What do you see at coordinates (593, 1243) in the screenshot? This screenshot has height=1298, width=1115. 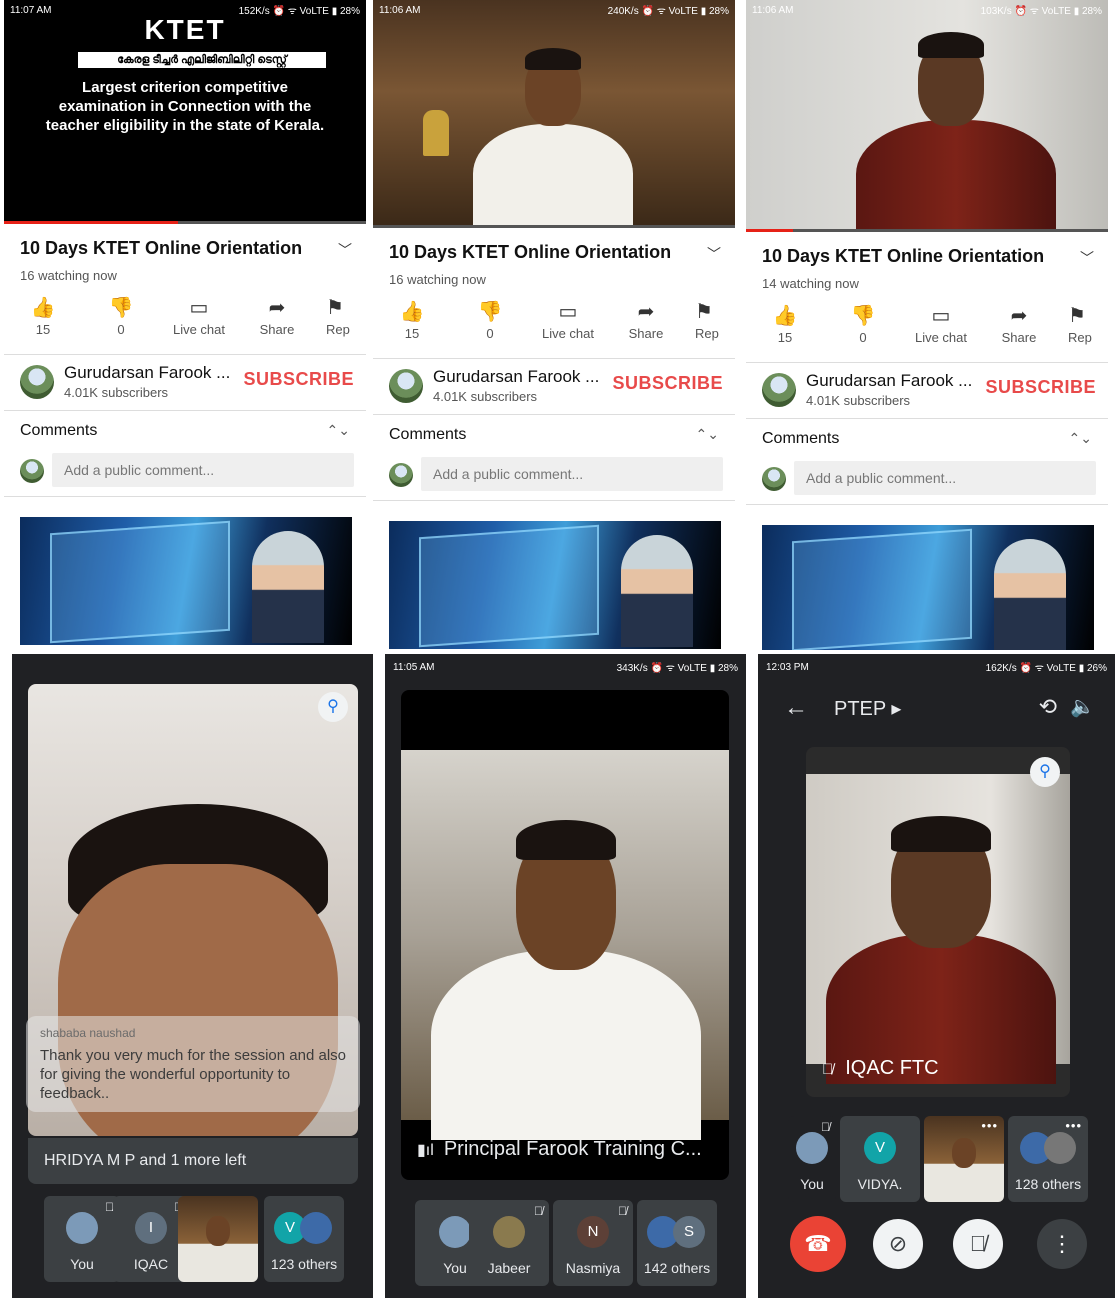 I see `participant-tile-nasmiya: 🎙̸ N Nasmiya` at bounding box center [593, 1243].